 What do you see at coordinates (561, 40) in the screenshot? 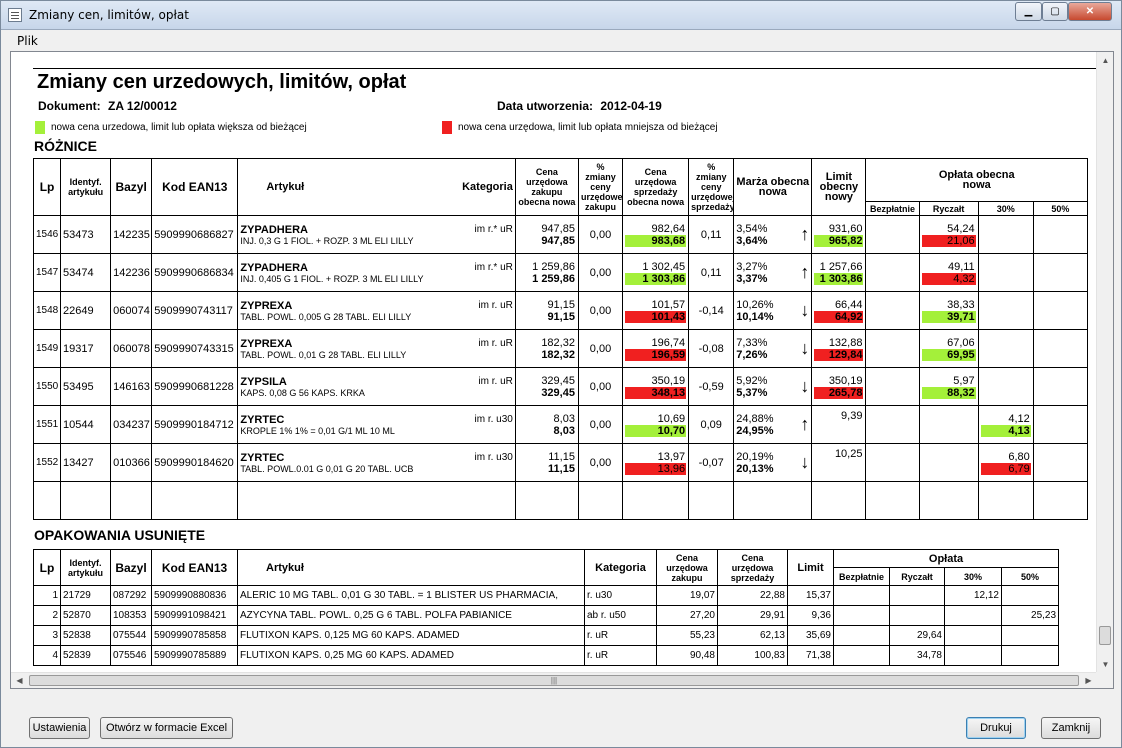
I see `menu-bar: Plik` at bounding box center [561, 40].